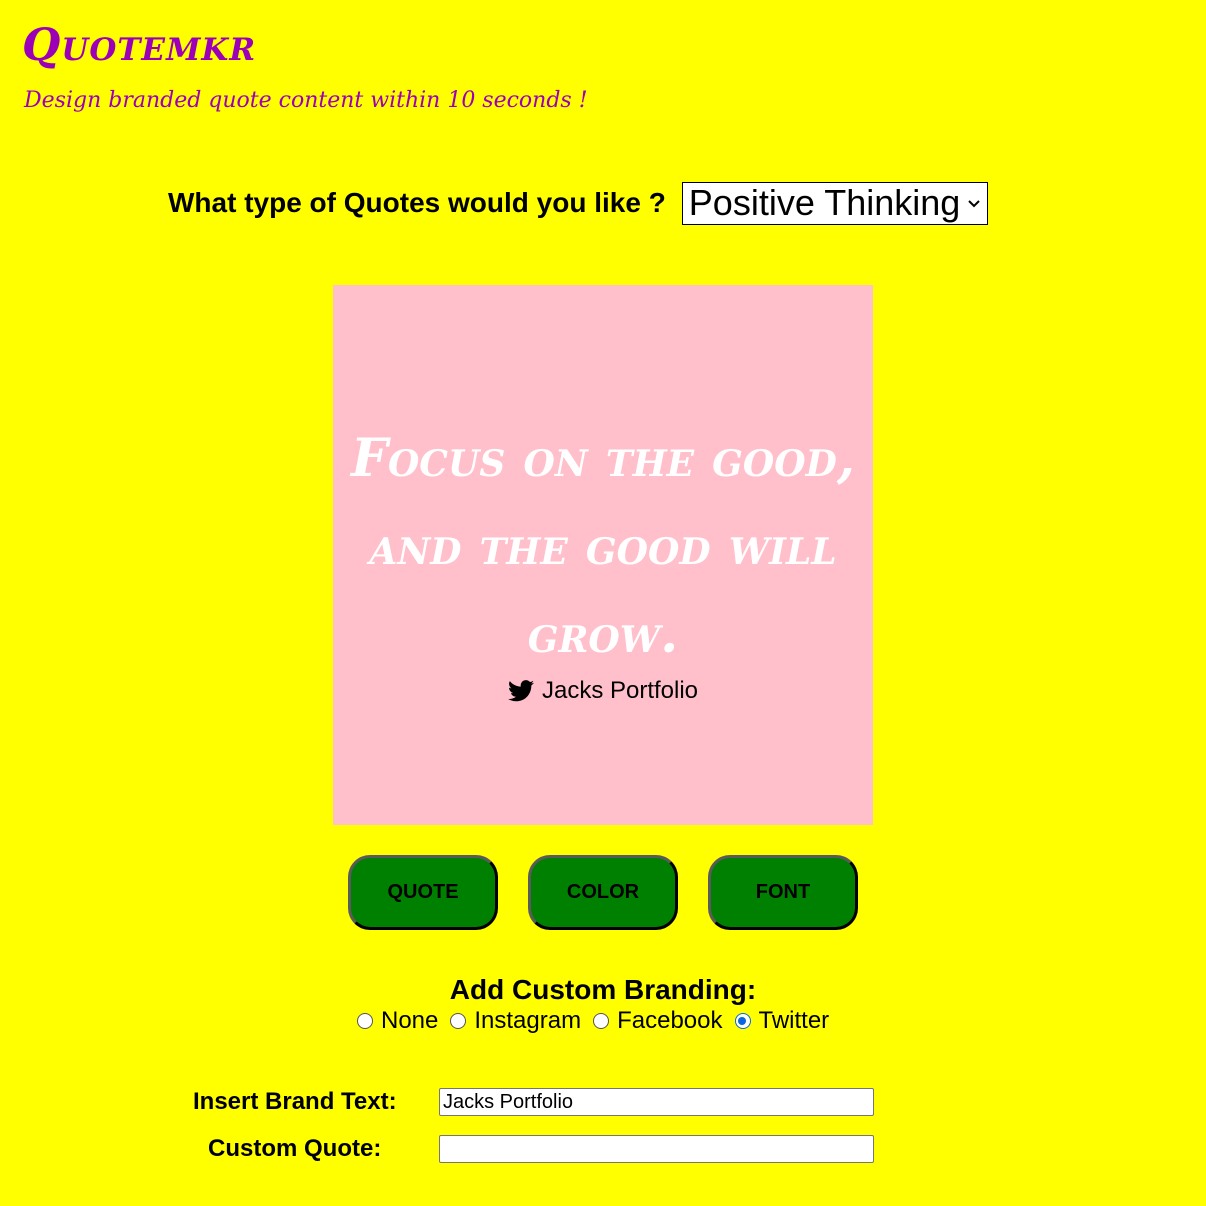  I want to click on branding-title: Add Custom Branding:, so click(603, 989).